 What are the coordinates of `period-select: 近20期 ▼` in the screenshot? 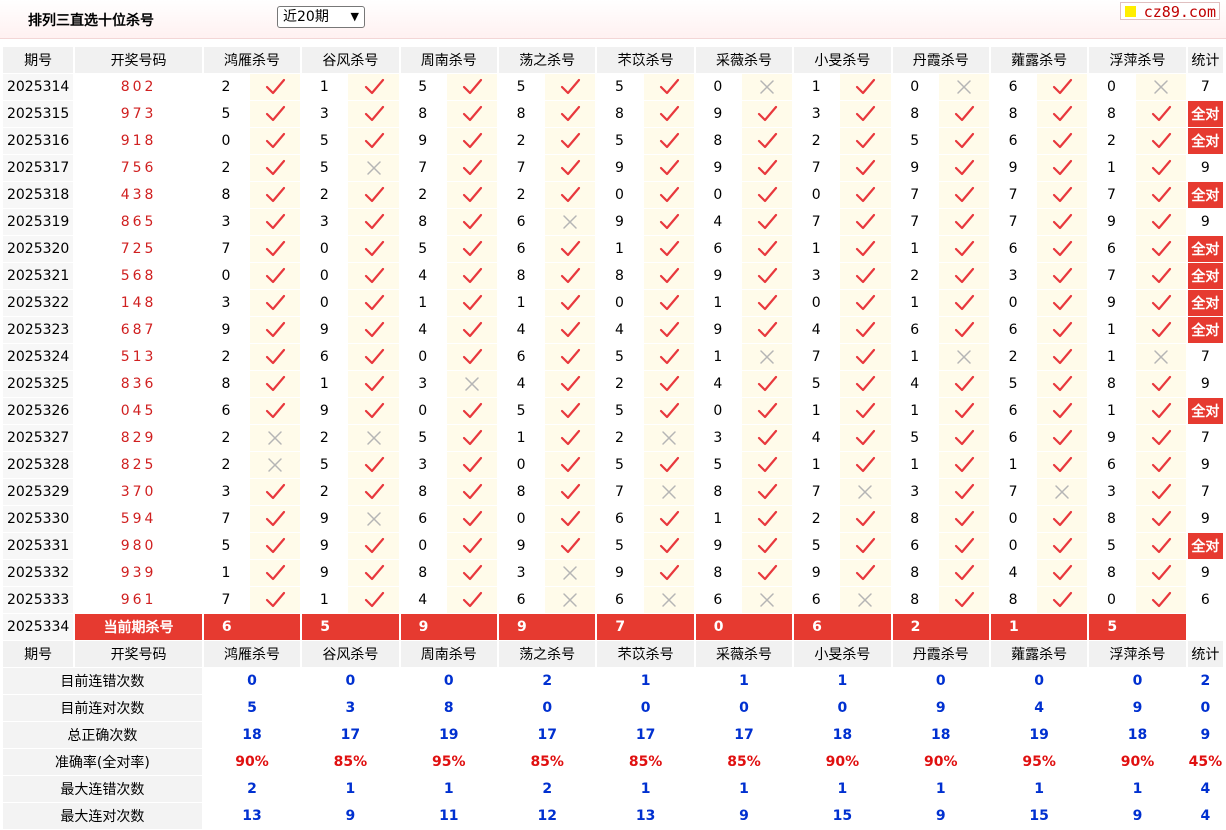 It's located at (321, 17).